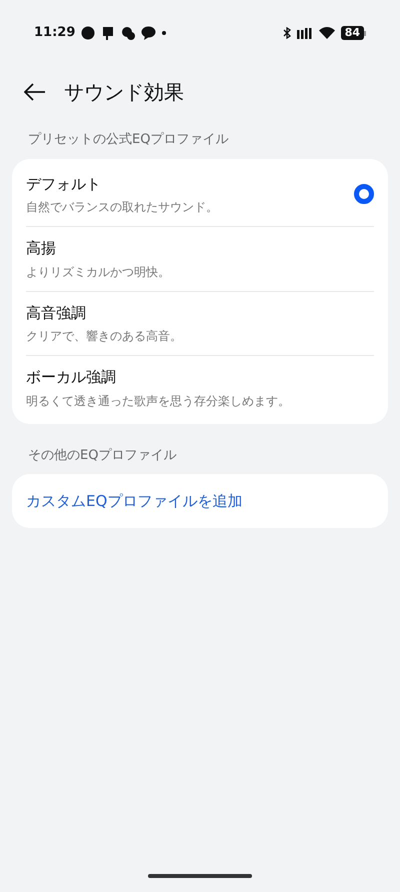  What do you see at coordinates (128, 140) in the screenshot?
I see `section-label: プリセットの公式EQプロファイル` at bounding box center [128, 140].